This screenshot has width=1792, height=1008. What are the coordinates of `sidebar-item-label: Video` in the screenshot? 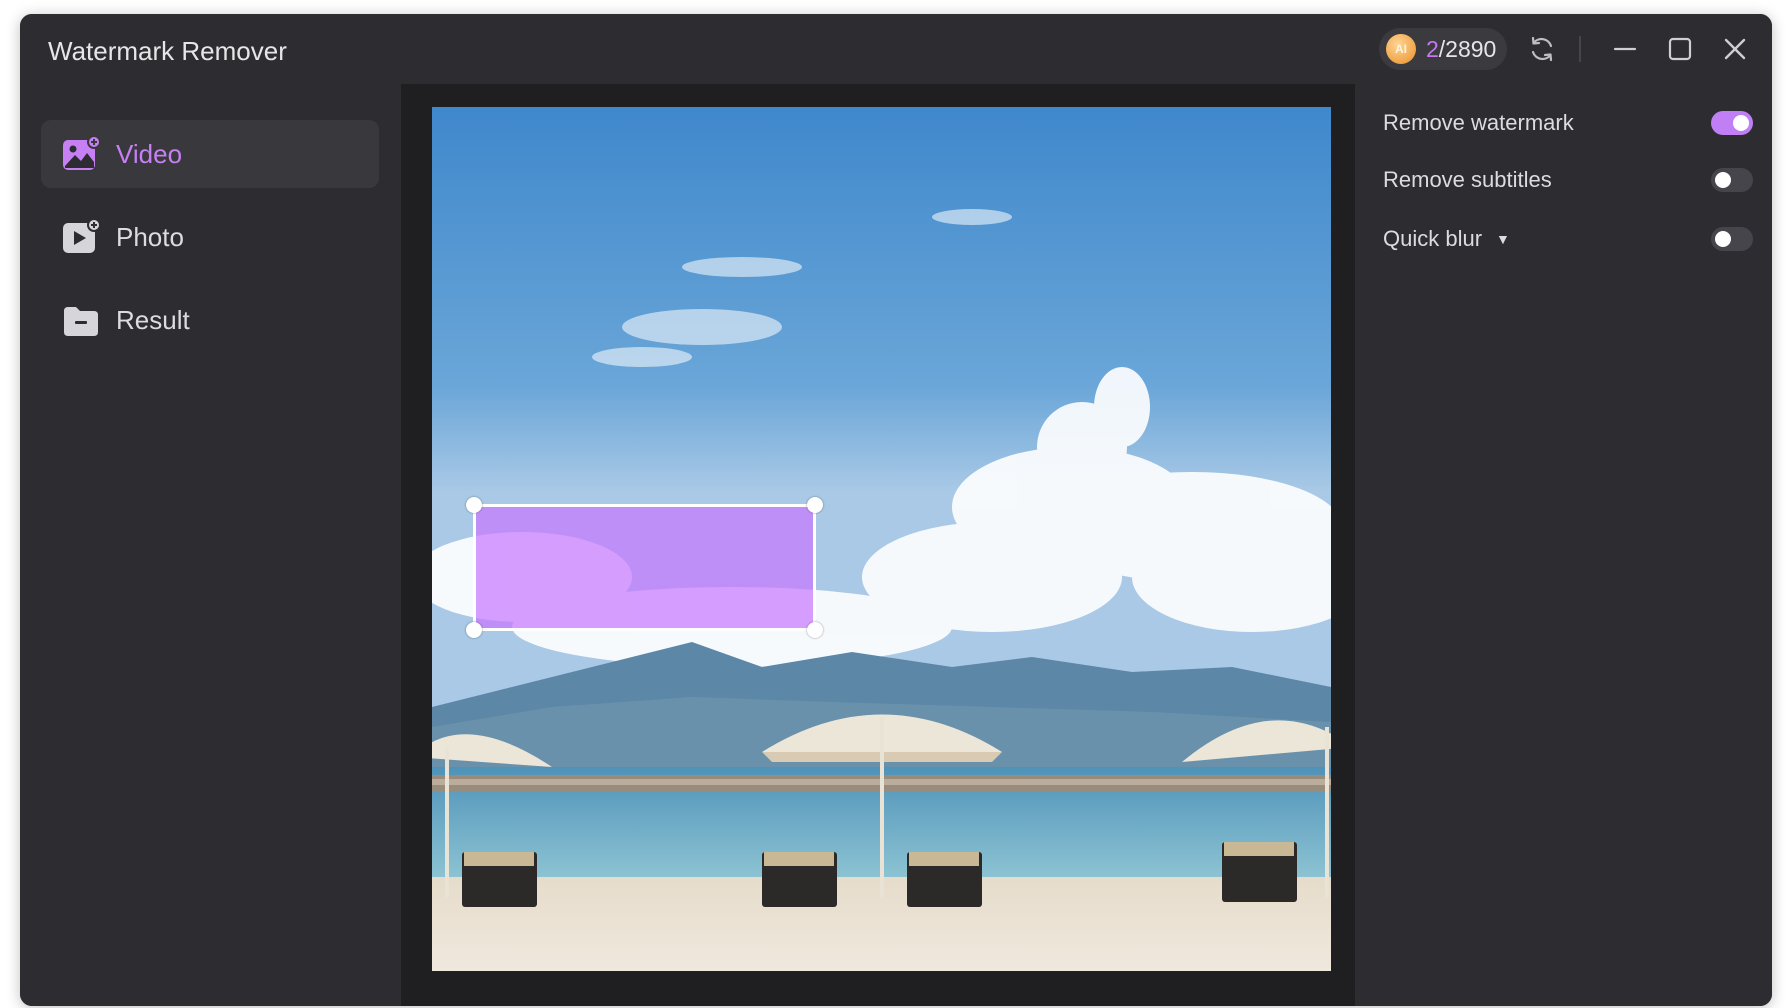 It's located at (149, 153).